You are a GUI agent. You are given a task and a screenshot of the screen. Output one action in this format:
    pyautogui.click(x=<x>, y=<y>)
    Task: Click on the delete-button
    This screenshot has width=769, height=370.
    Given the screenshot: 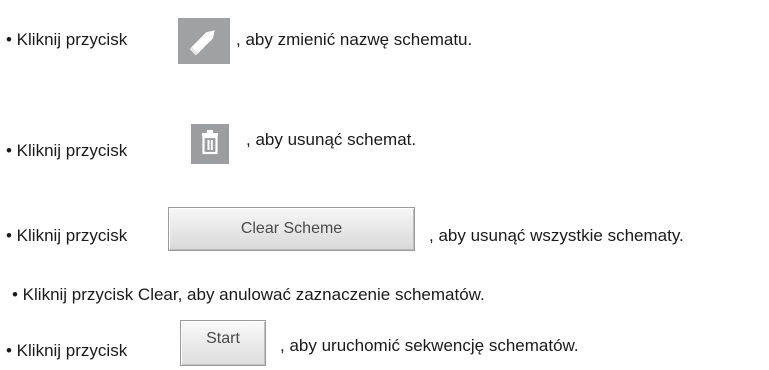 What is the action you would take?
    pyautogui.click(x=210, y=144)
    